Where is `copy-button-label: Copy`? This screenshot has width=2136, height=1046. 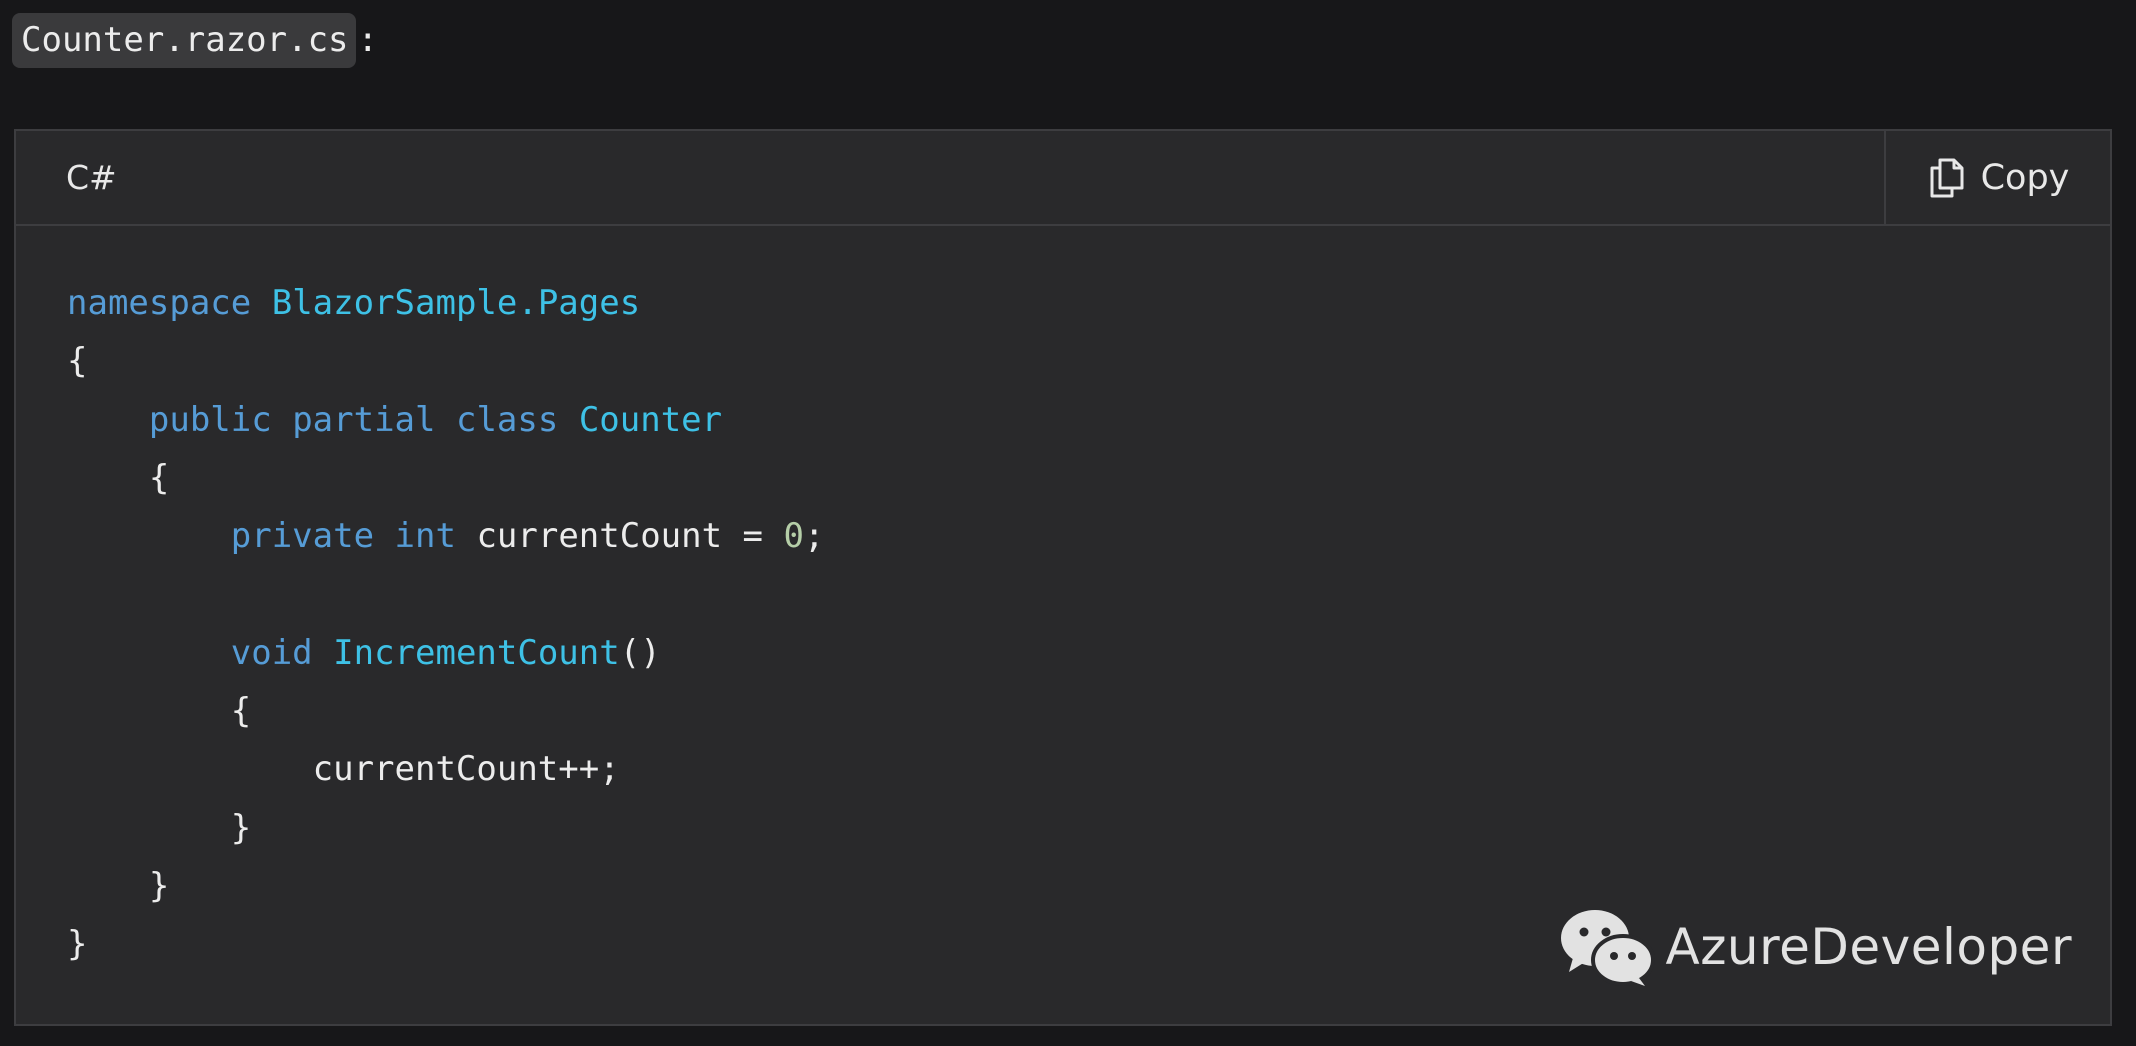 copy-button-label: Copy is located at coordinates (2025, 177).